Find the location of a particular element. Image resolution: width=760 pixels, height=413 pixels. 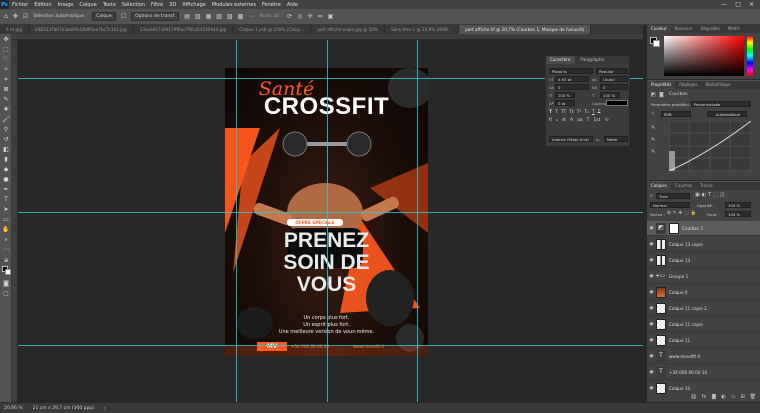

eyedropper-white-icon: ✎ is located at coordinates (653, 152).